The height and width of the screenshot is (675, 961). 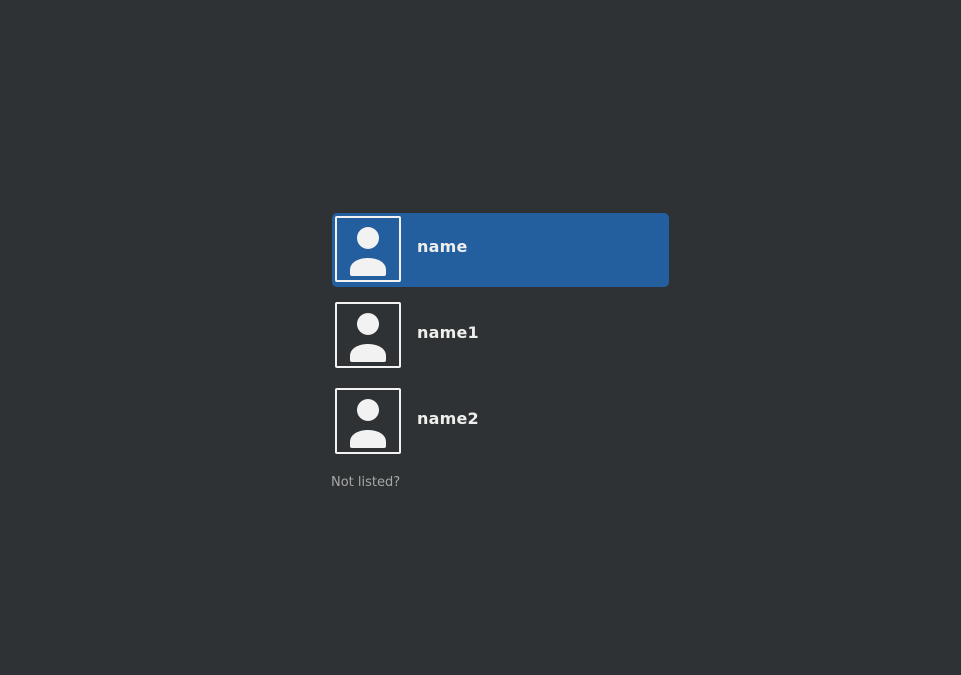 I want to click on user-name-label: name1, so click(x=448, y=332).